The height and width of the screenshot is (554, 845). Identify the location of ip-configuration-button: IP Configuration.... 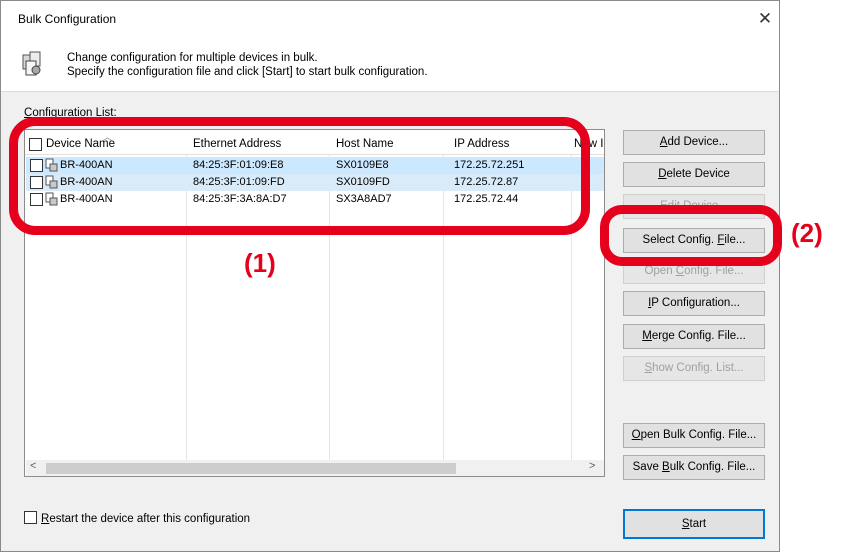
(694, 303).